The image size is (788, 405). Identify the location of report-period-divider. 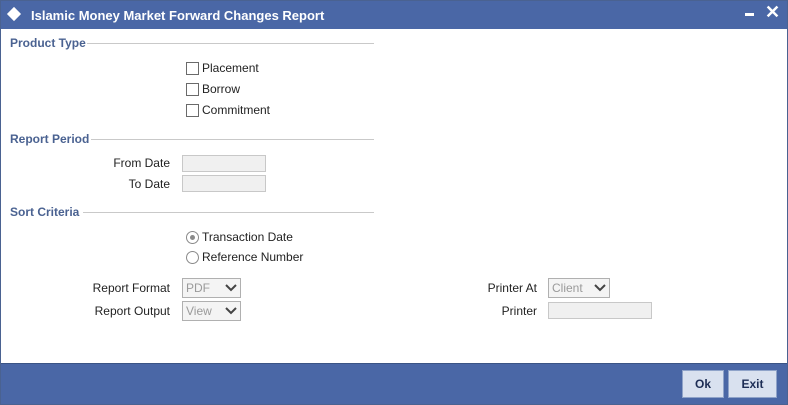
(232, 139).